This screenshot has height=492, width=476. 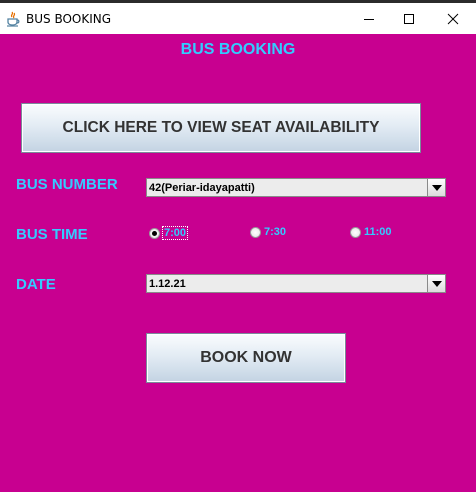 What do you see at coordinates (69, 19) in the screenshot?
I see `window-title: BUS BOOKING` at bounding box center [69, 19].